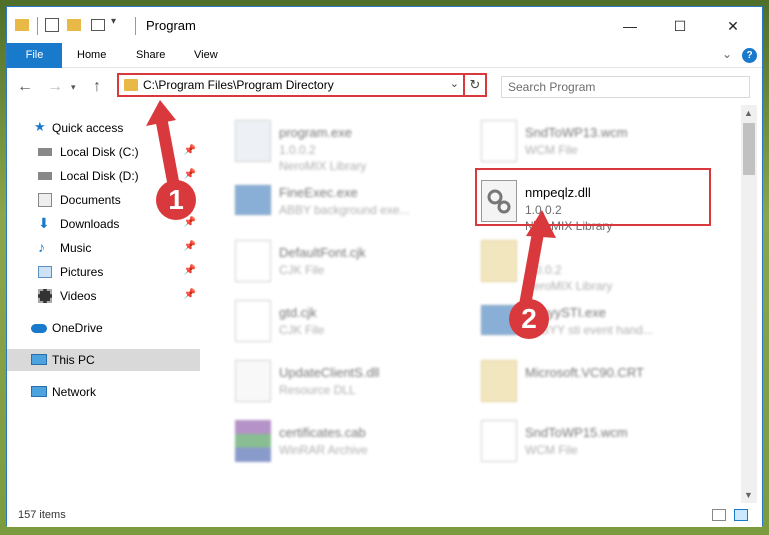  I want to click on sidebar-item-network: Network, so click(103, 392).